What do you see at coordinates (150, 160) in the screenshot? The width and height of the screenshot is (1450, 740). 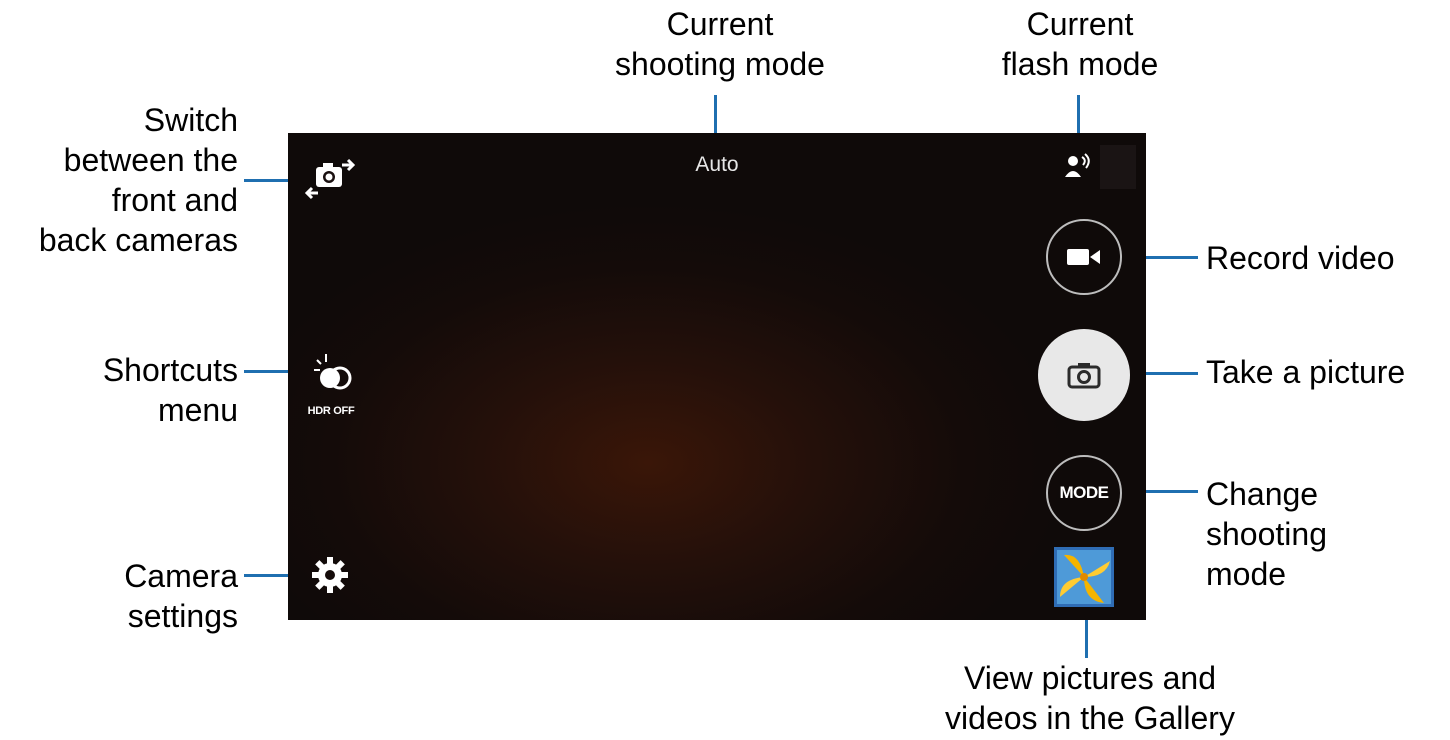 I see `callout-line: between the` at bounding box center [150, 160].